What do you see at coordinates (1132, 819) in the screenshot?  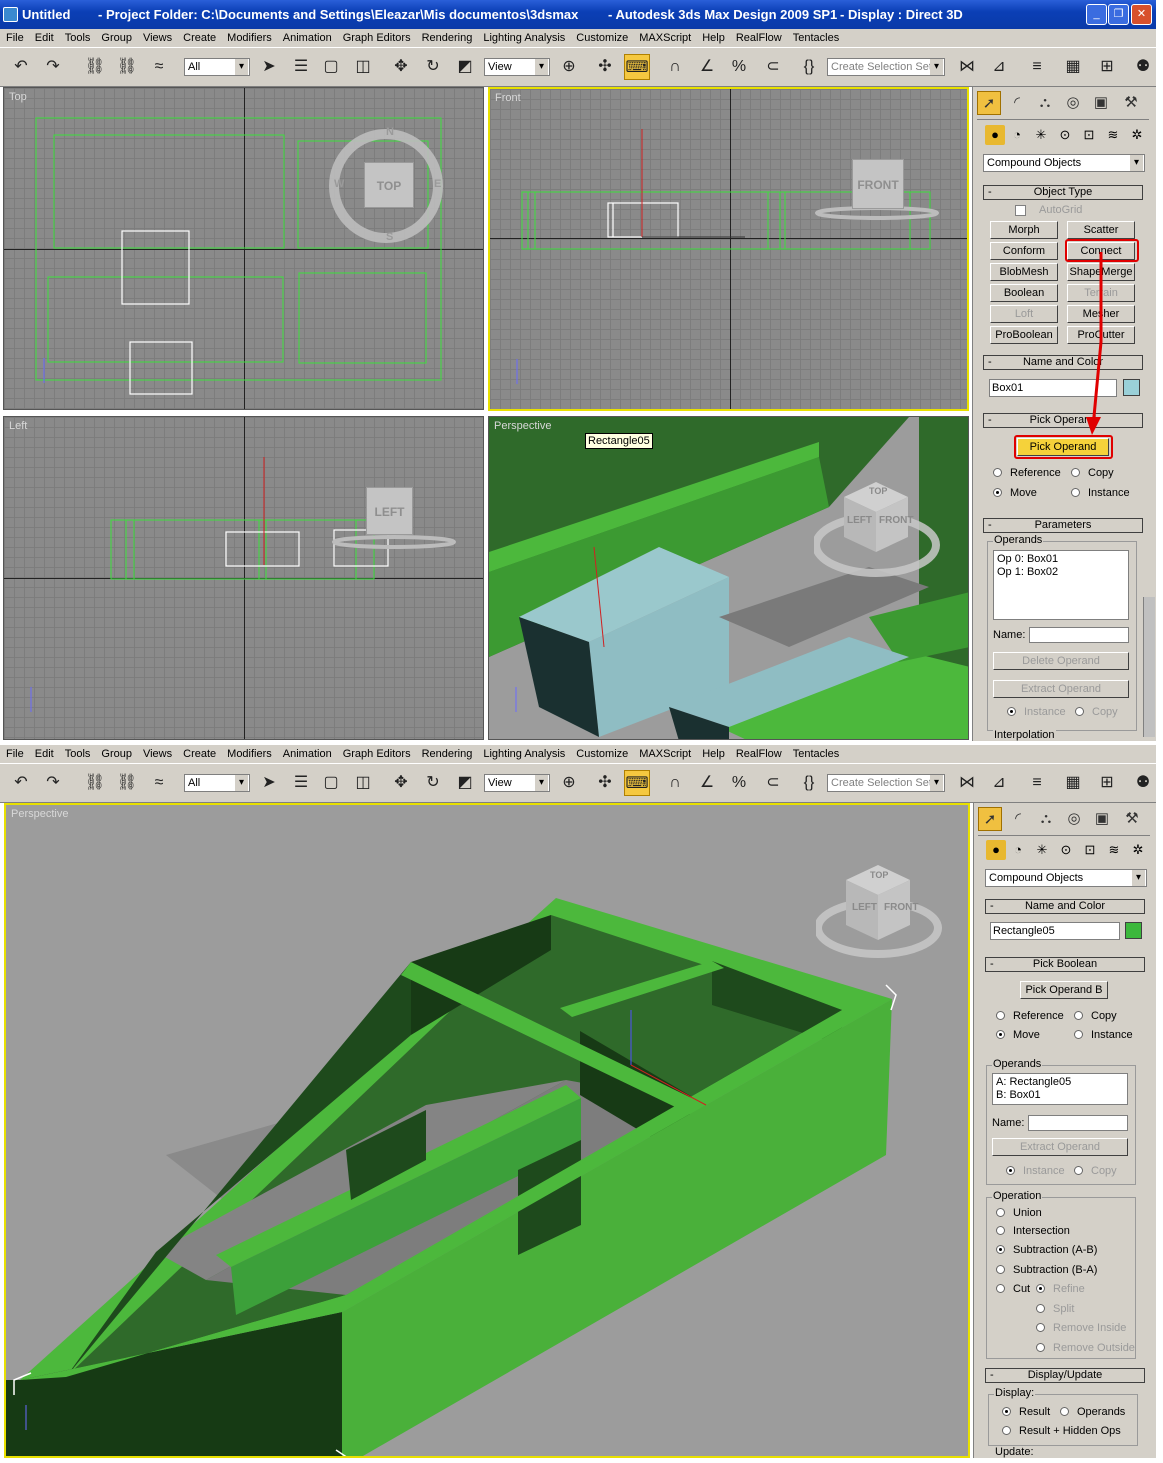 I see `utilities-tab-icon: ⚒` at bounding box center [1132, 819].